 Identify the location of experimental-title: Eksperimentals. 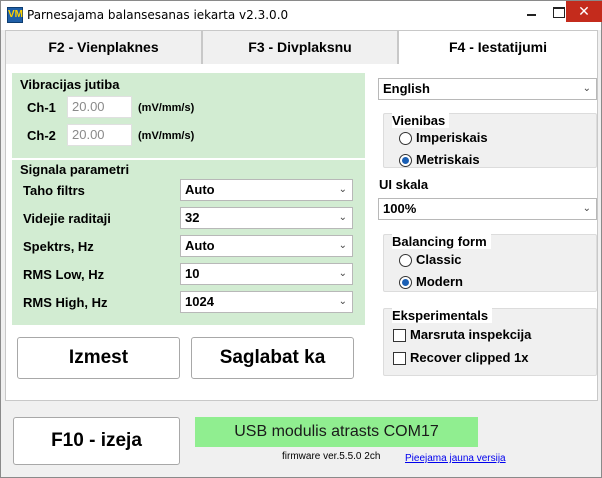
(442, 315).